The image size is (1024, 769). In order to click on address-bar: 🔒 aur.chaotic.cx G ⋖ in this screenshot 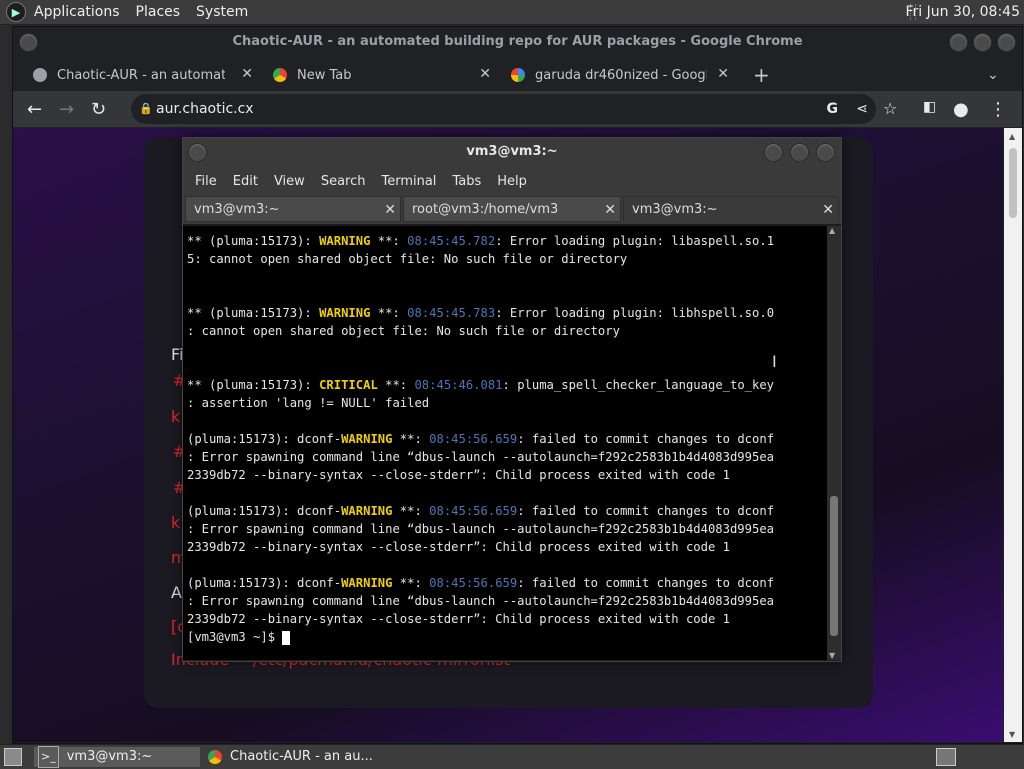, I will do `click(503, 109)`.